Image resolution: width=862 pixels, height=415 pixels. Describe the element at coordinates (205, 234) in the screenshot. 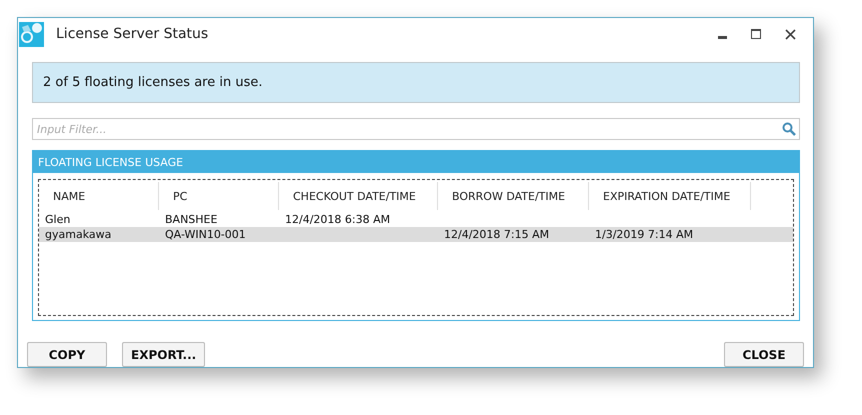

I see `table-cell-text: QA-WIN10-001` at that location.